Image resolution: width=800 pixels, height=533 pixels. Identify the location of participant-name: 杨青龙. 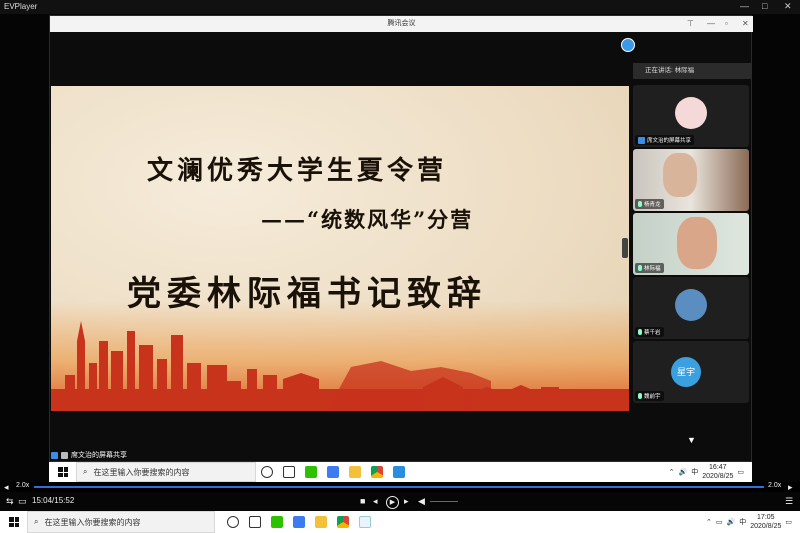
(649, 204).